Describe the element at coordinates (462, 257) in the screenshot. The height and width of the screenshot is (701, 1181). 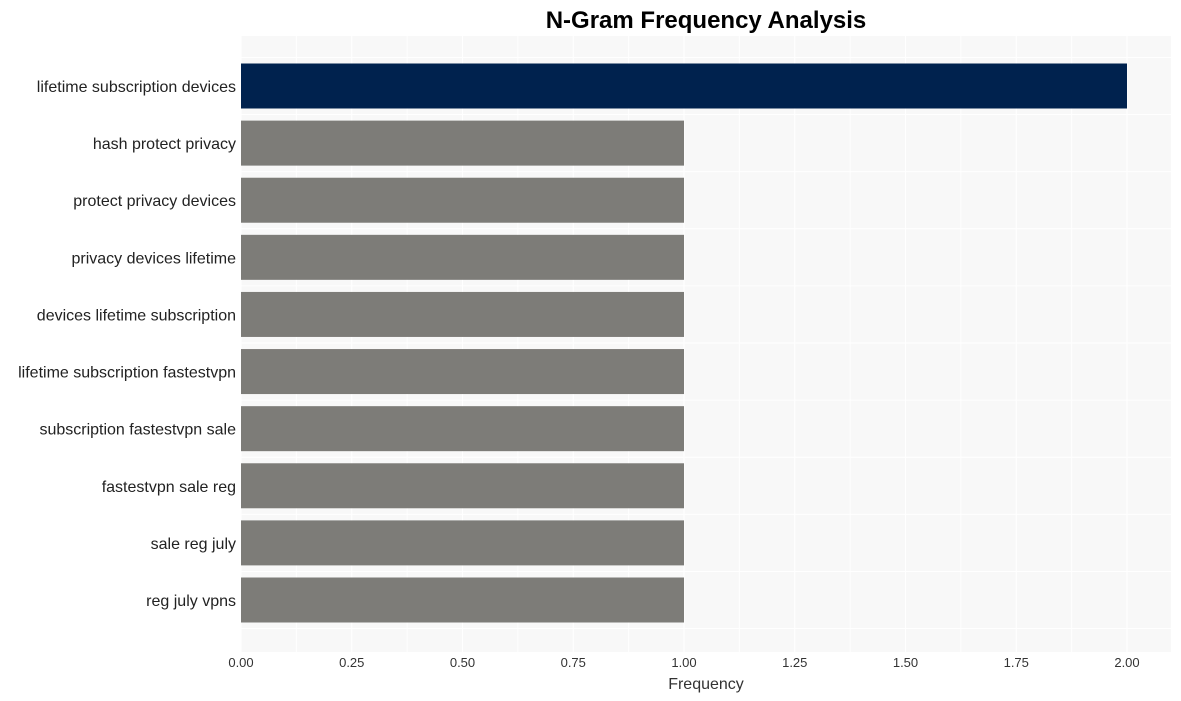
I see `bar-privacy-devices-lifetime` at that location.